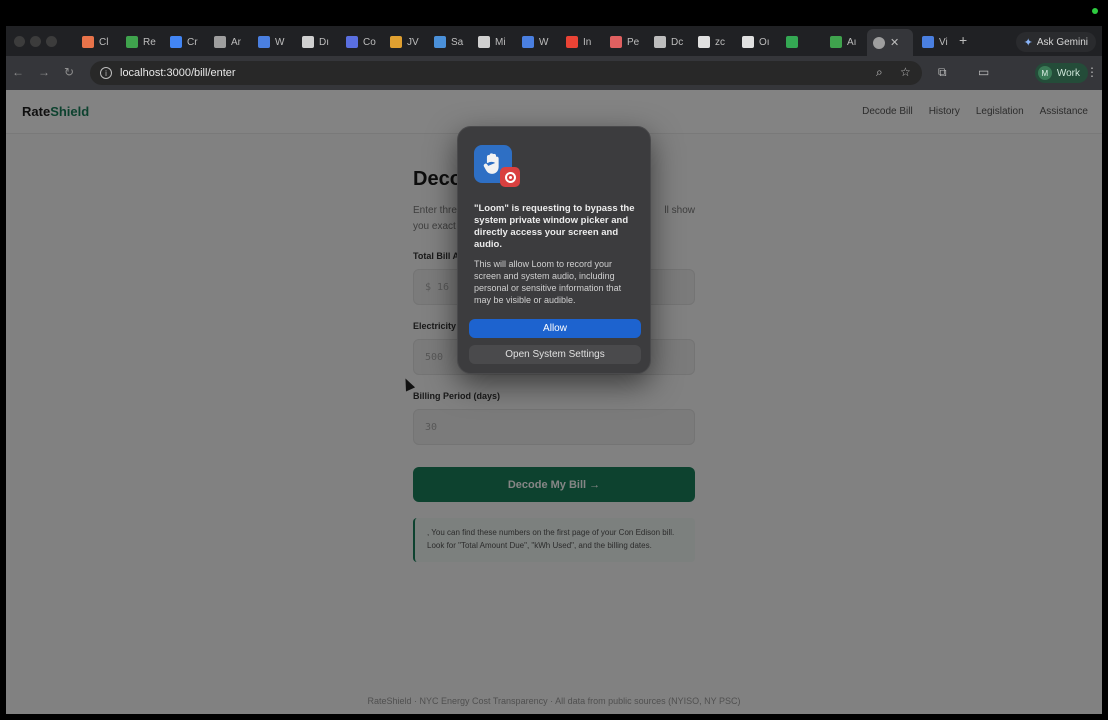 Image resolution: width=1108 pixels, height=720 pixels. What do you see at coordinates (192, 42) in the screenshot?
I see `tab-label: Cr` at bounding box center [192, 42].